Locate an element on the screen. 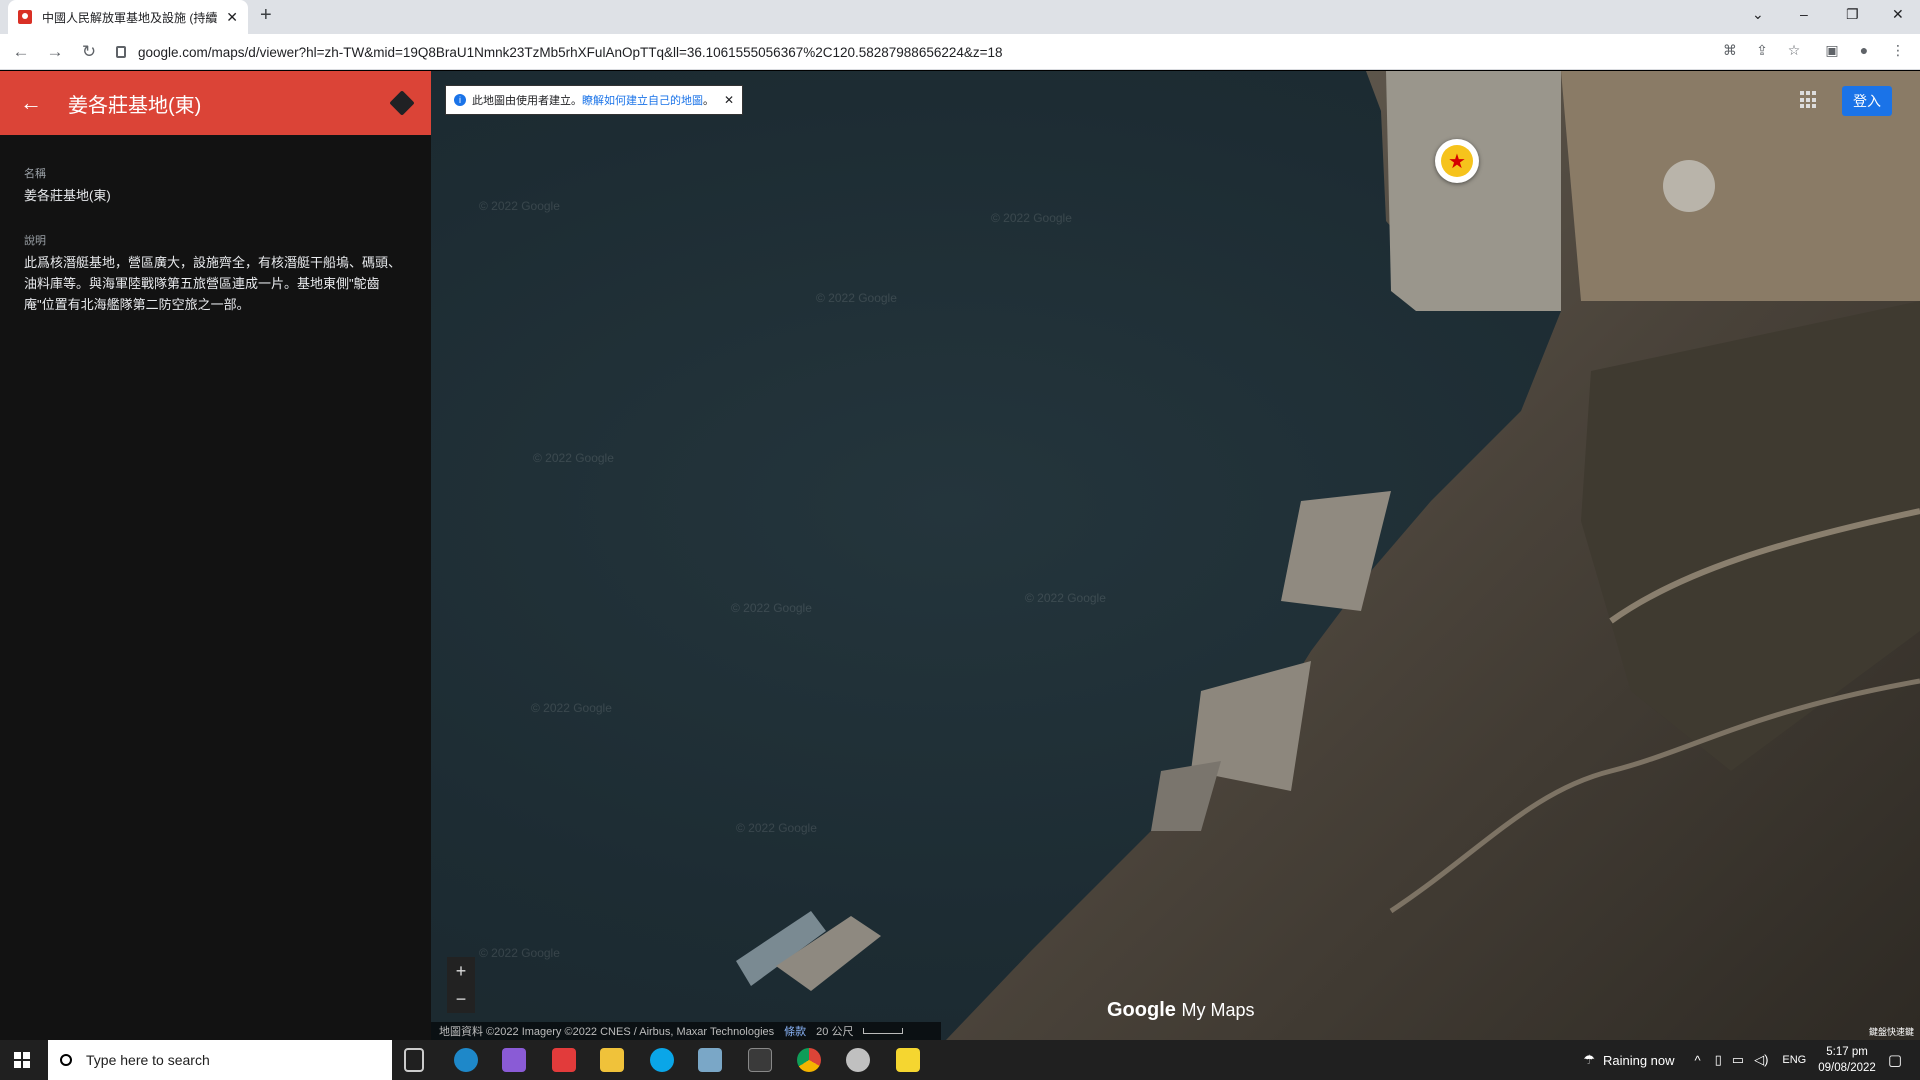  edge-icon is located at coordinates (466, 1060).